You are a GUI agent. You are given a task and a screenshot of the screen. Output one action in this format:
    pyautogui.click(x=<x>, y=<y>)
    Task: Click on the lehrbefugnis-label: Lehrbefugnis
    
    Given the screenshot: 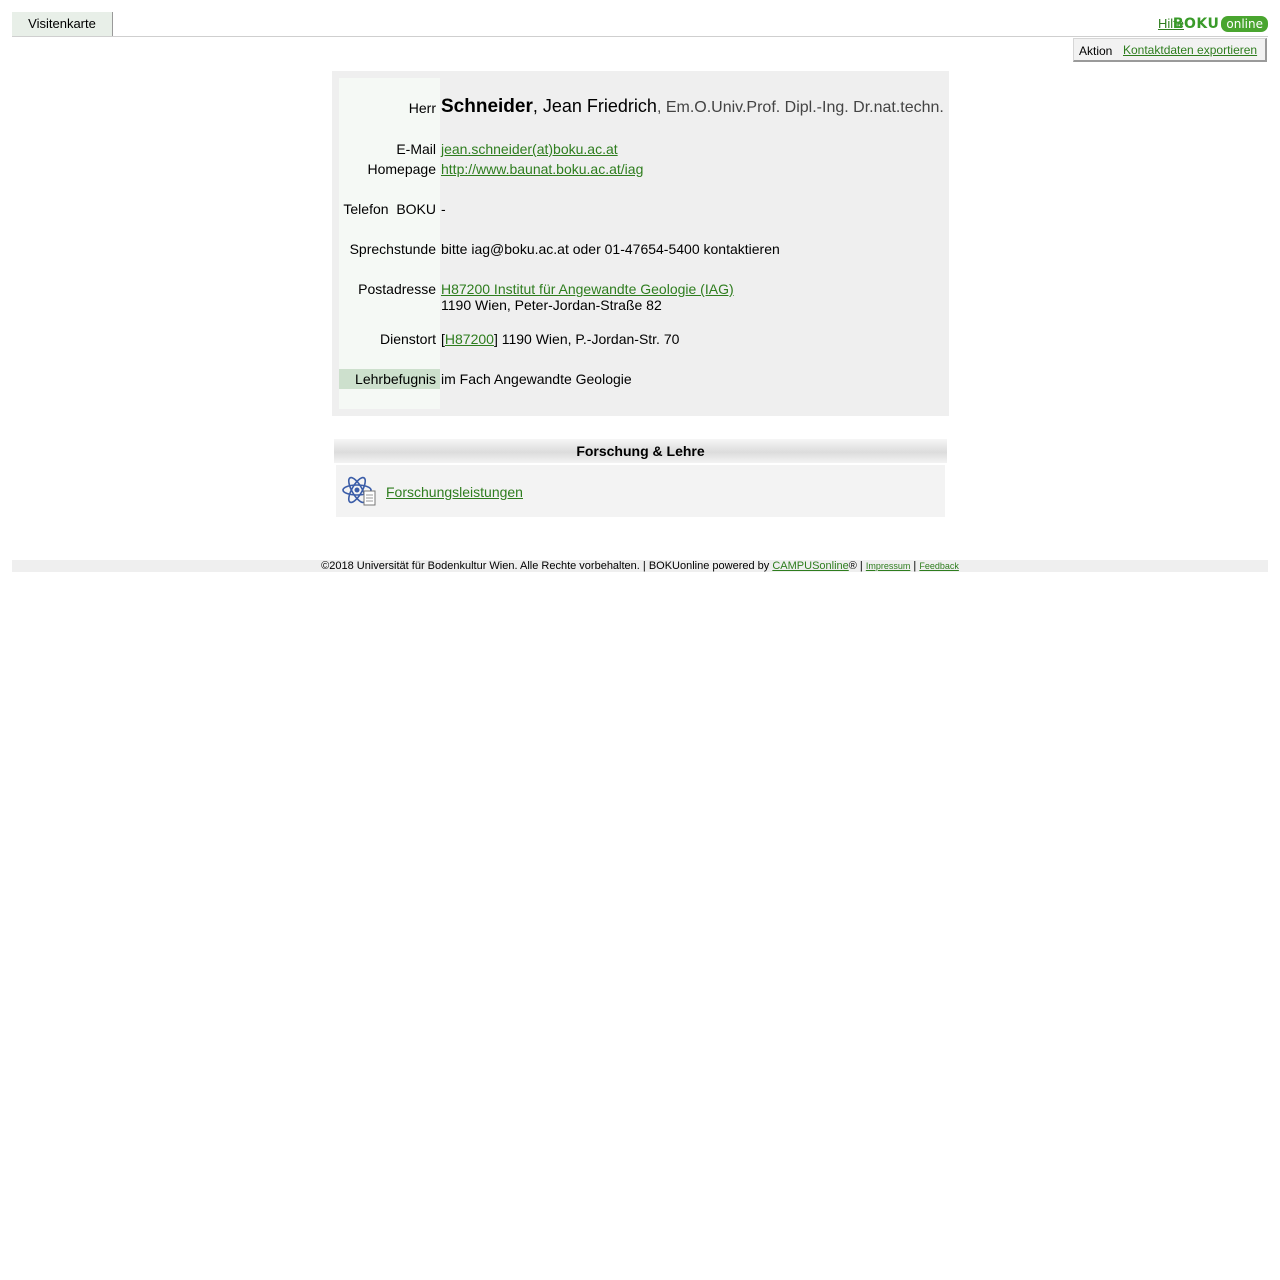 What is the action you would take?
    pyautogui.click(x=395, y=379)
    